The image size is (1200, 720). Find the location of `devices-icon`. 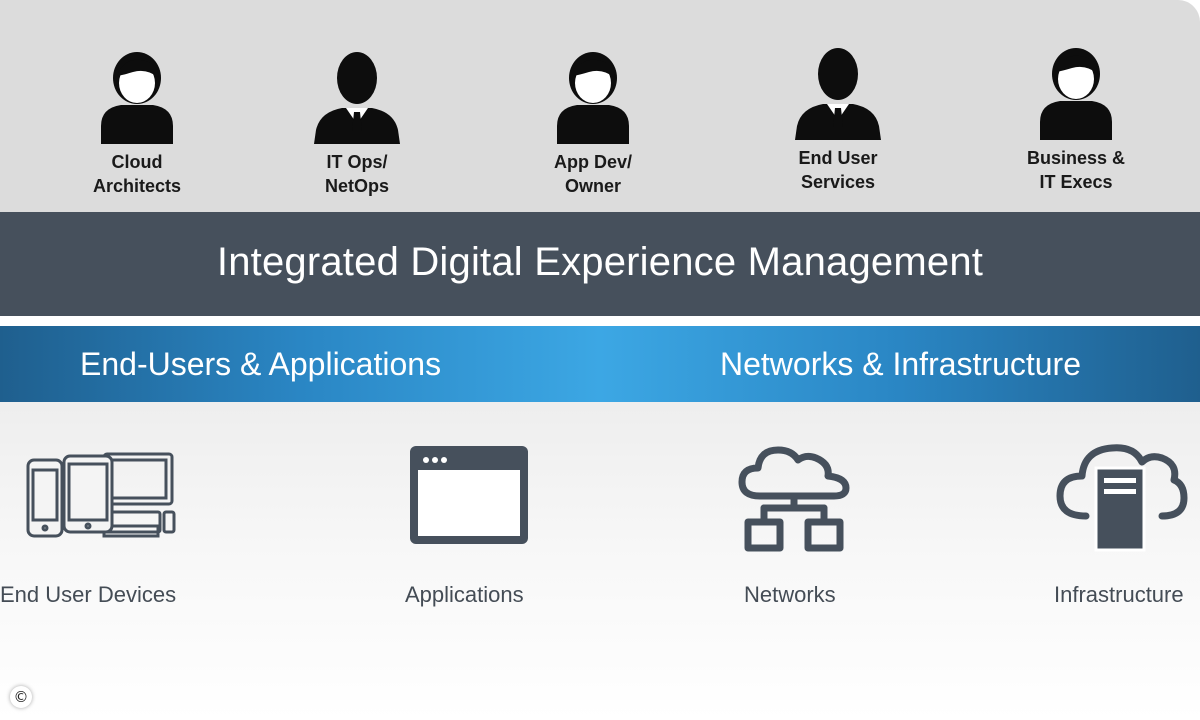

devices-icon is located at coordinates (101, 495).